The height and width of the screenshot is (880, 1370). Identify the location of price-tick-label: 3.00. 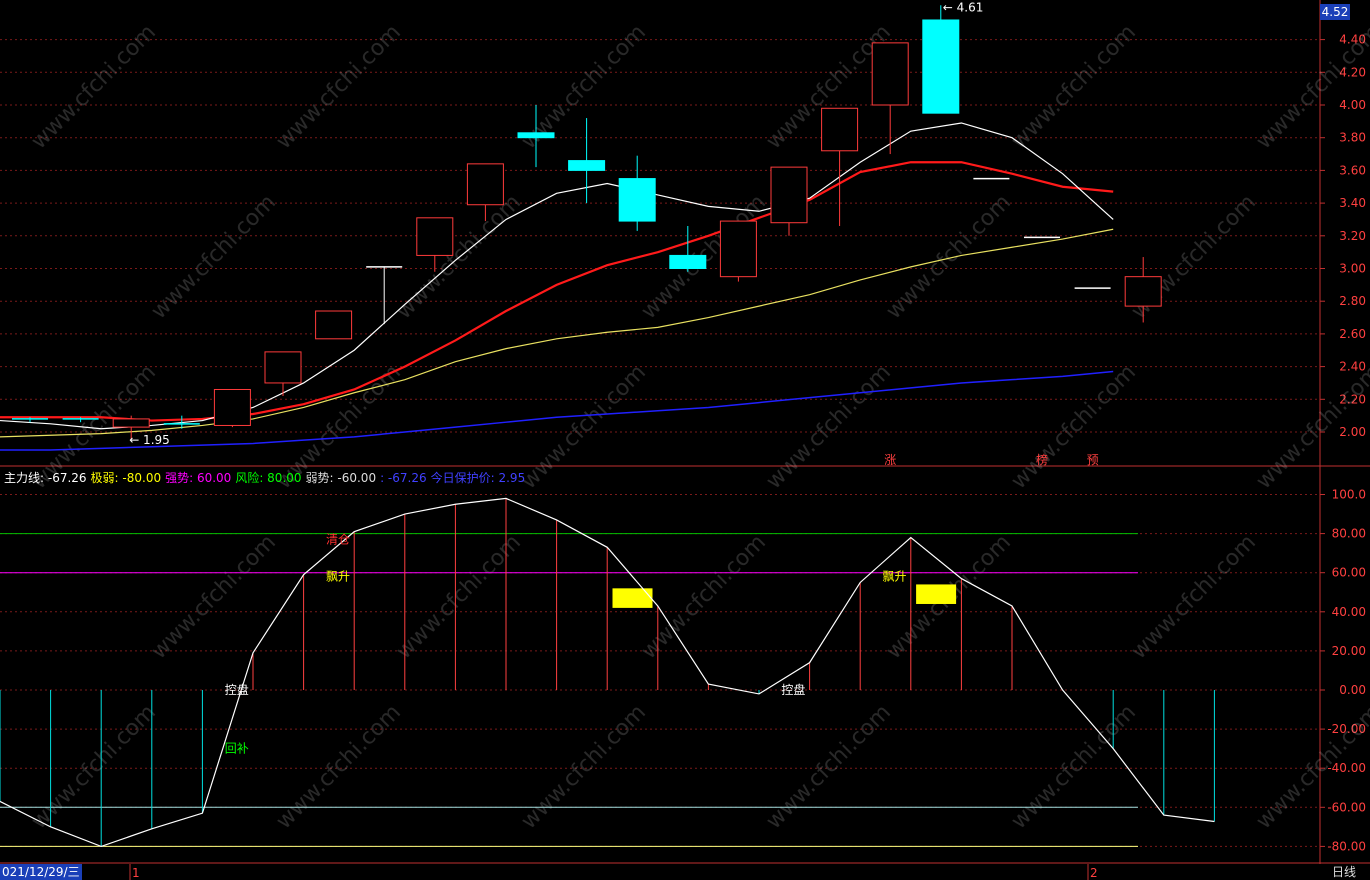
(1352, 269).